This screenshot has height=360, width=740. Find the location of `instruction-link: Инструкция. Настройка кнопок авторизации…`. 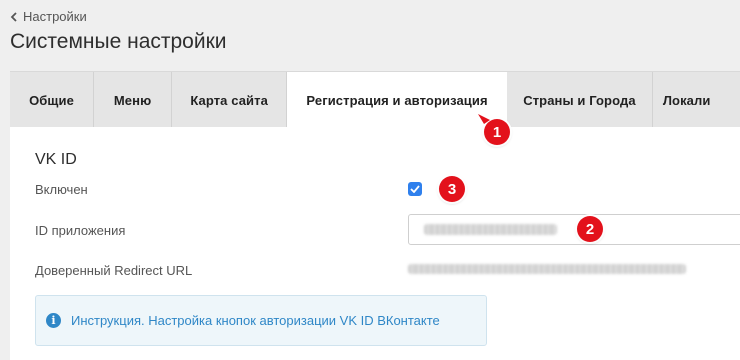

instruction-link: Инструкция. Настройка кнопок авторизации… is located at coordinates (255, 320).